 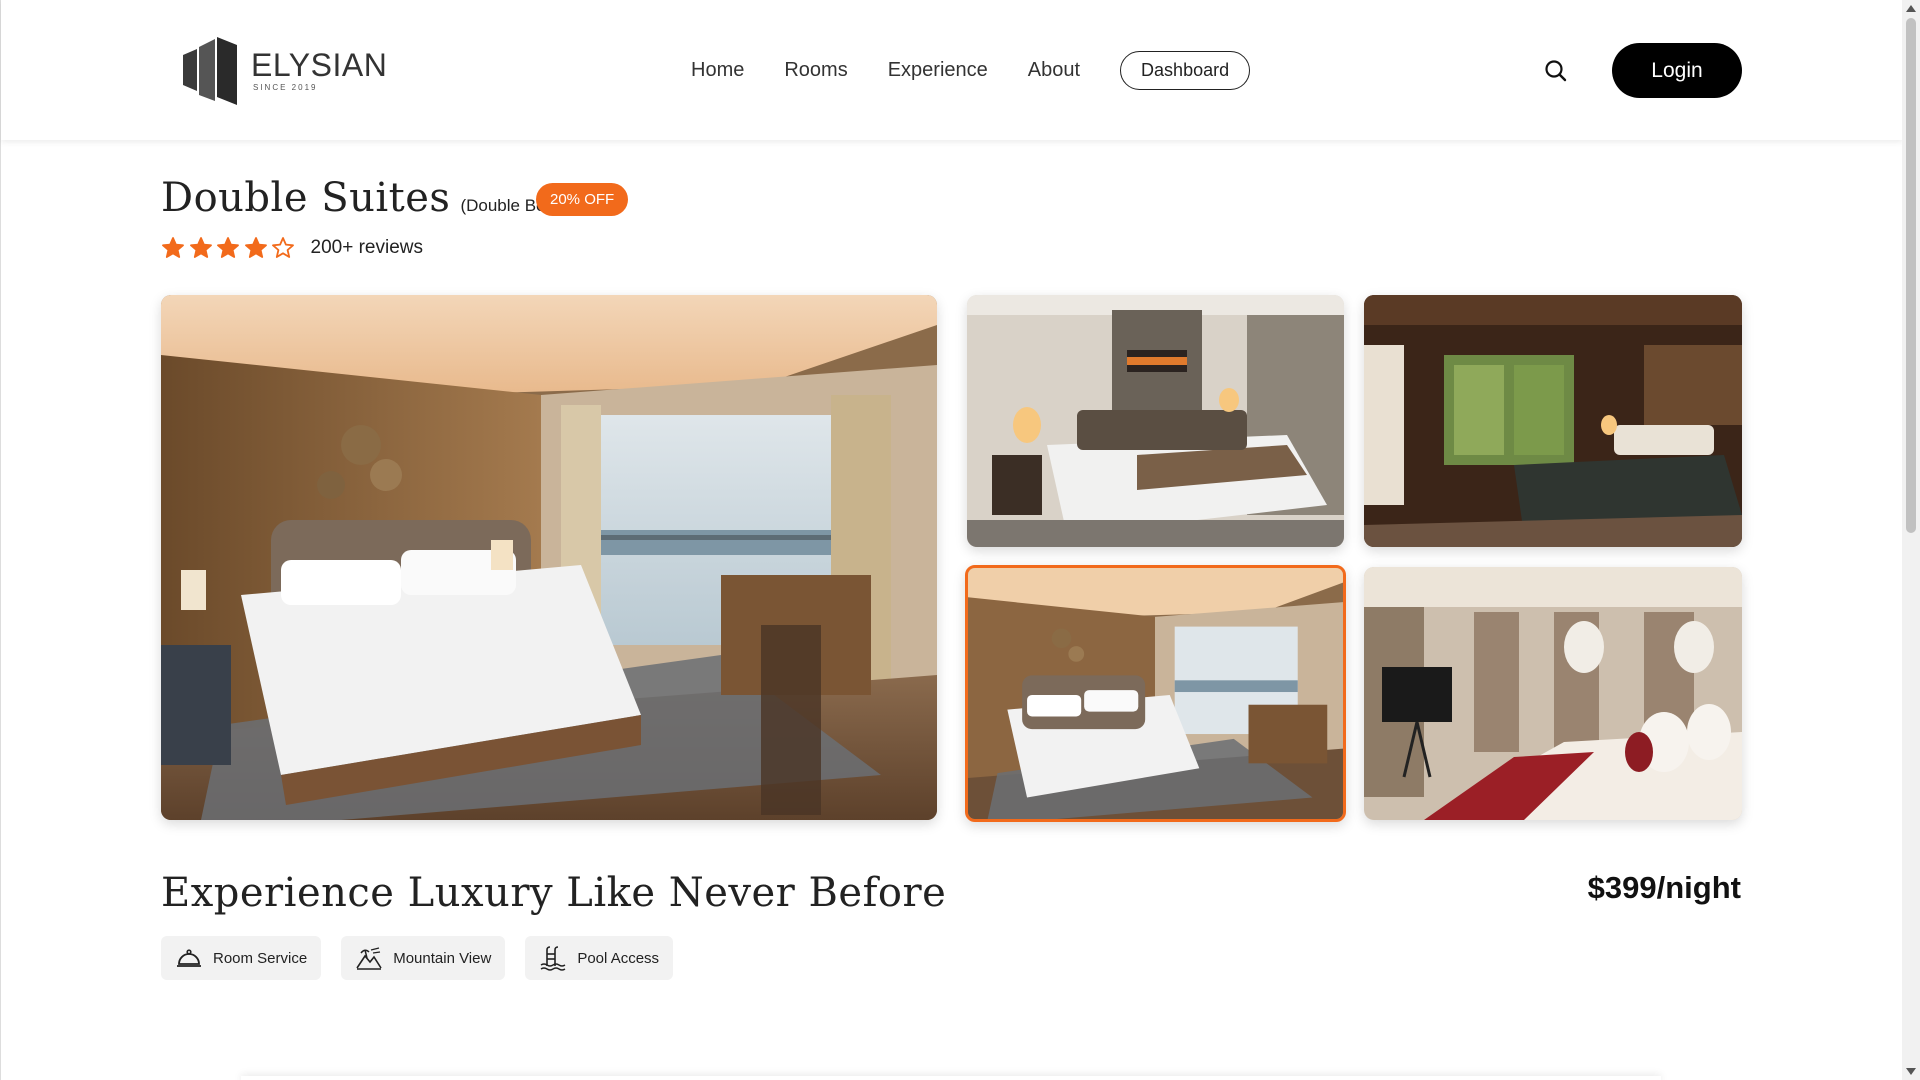 I want to click on amenities-list: Room Service Mountain View Pool Access, so click(x=417, y=958).